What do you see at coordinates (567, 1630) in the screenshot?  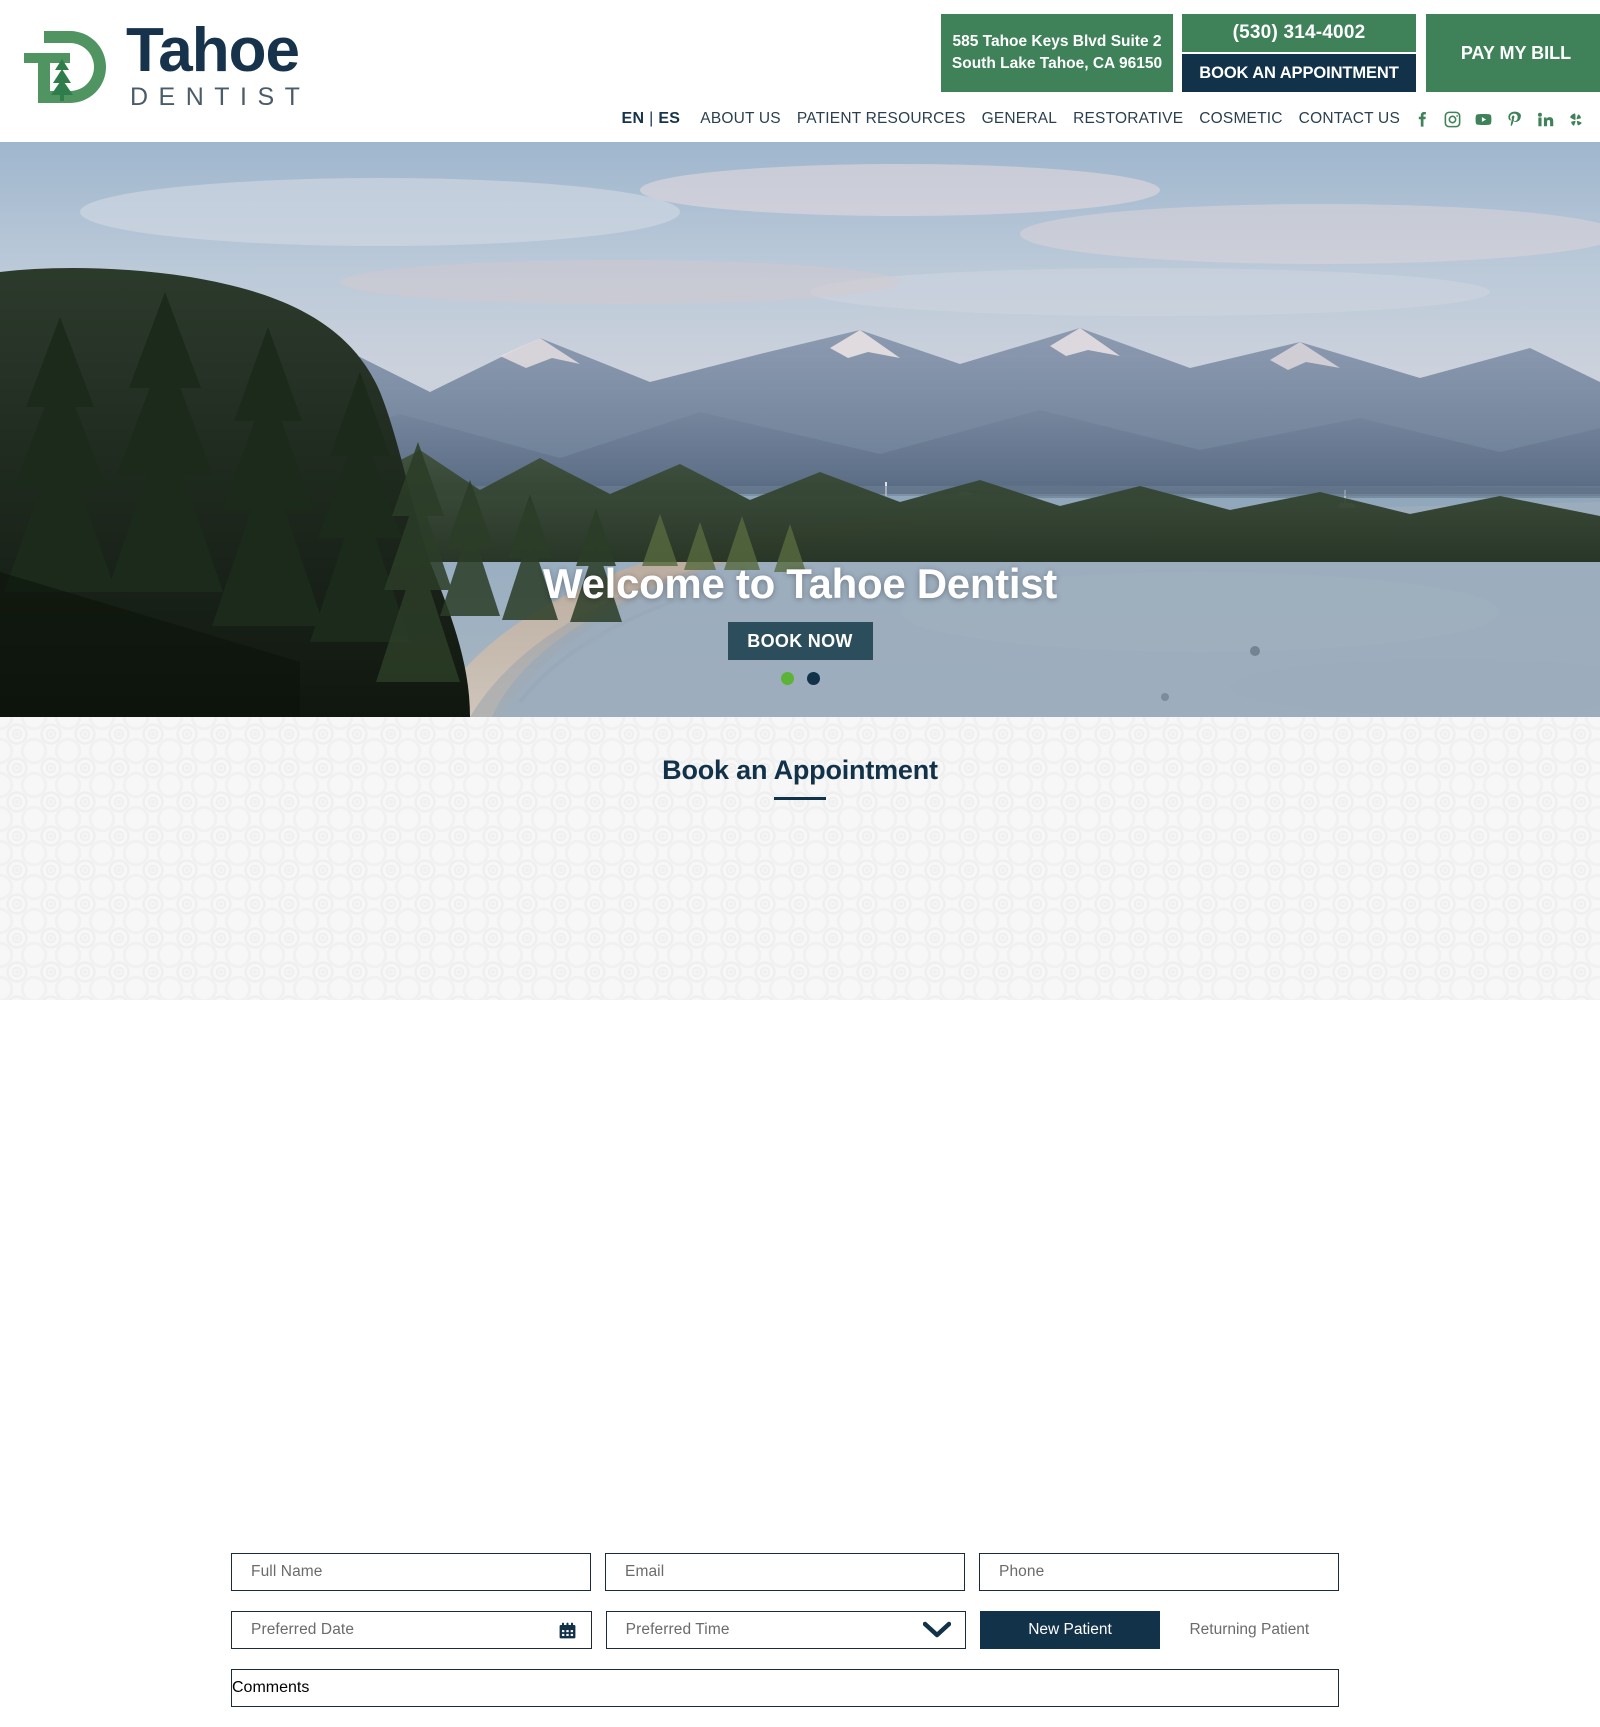 I see `calendar-icon` at bounding box center [567, 1630].